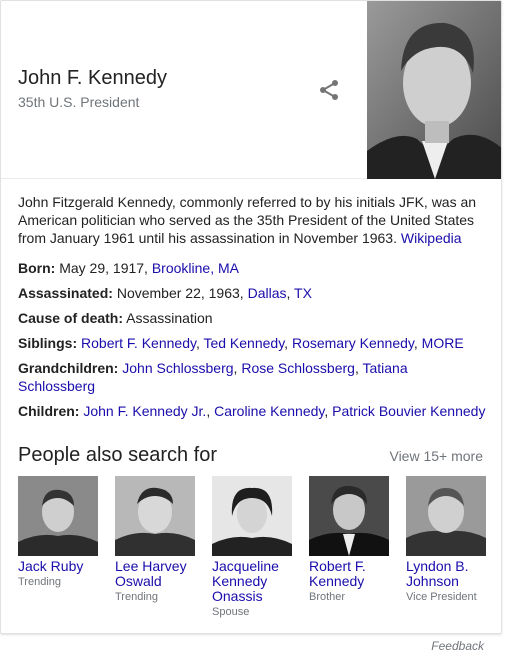  Describe the element at coordinates (252, 581) in the screenshot. I see `person-name: Jacqueline Kennedy Onassis` at that location.